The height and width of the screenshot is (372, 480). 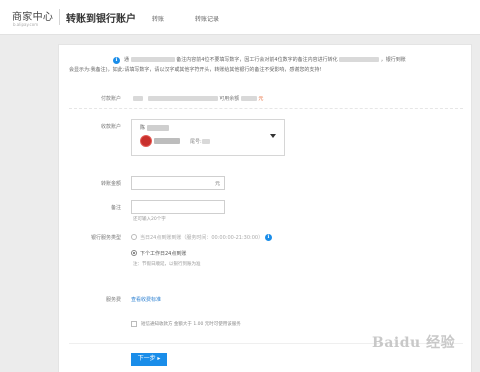 I want to click on redacted-bank-name, so click(x=167, y=141).